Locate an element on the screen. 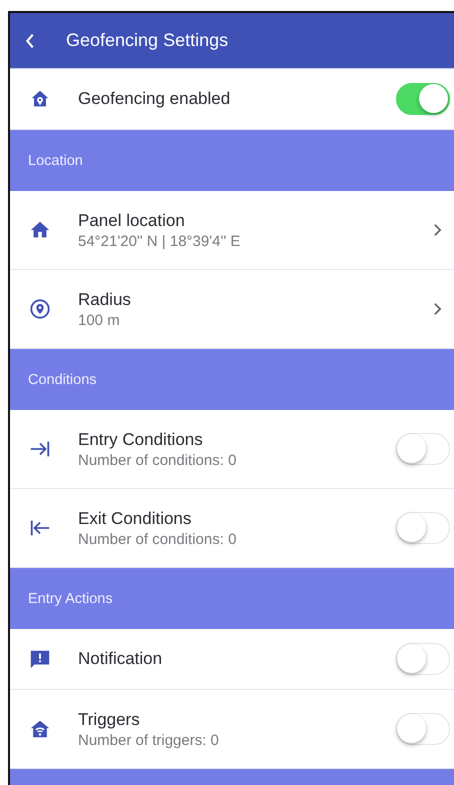 The width and height of the screenshot is (454, 785). item-label: Exit Conditions is located at coordinates (135, 518).